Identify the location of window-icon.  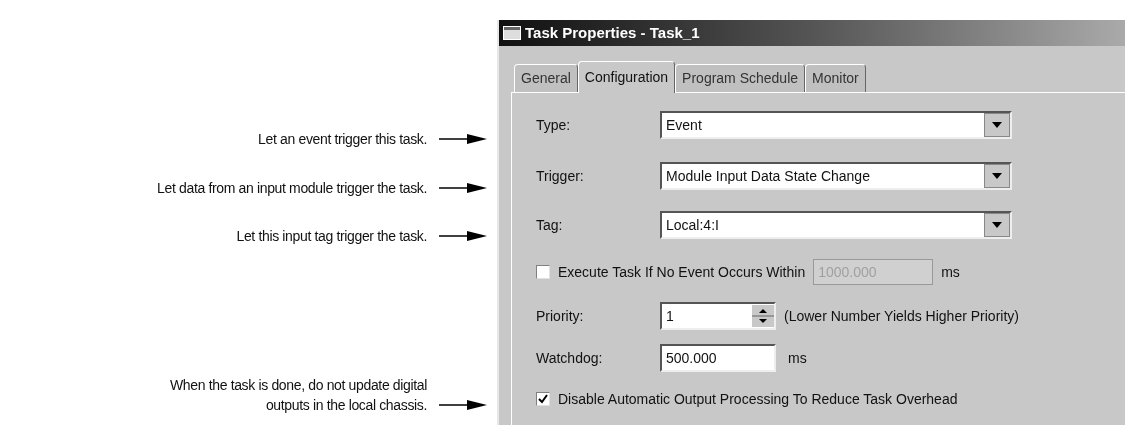
(512, 33).